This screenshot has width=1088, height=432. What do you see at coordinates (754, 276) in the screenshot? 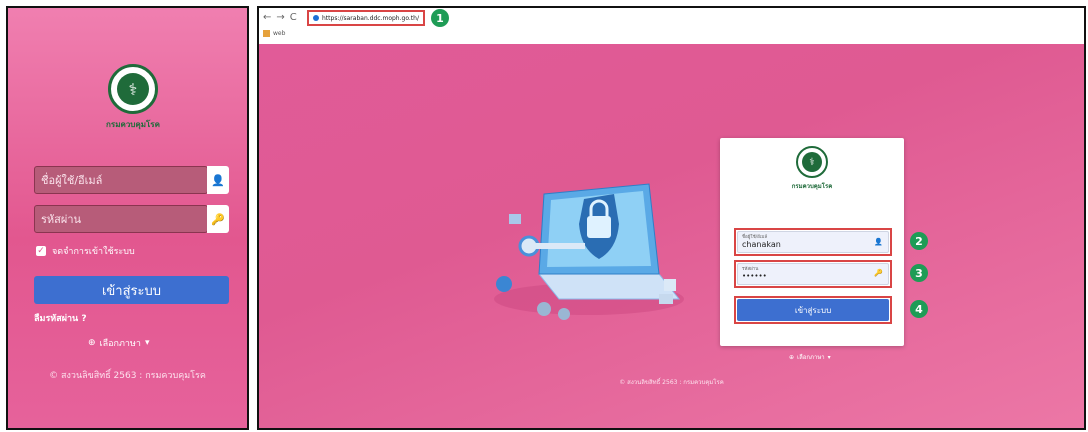
I see `password-value: ••••••` at bounding box center [754, 276].